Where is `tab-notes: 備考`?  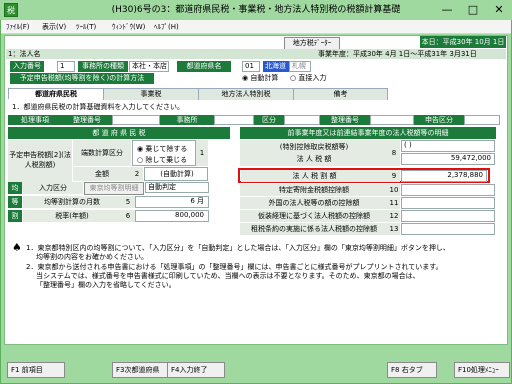 tab-notes: 備考 is located at coordinates (341, 94).